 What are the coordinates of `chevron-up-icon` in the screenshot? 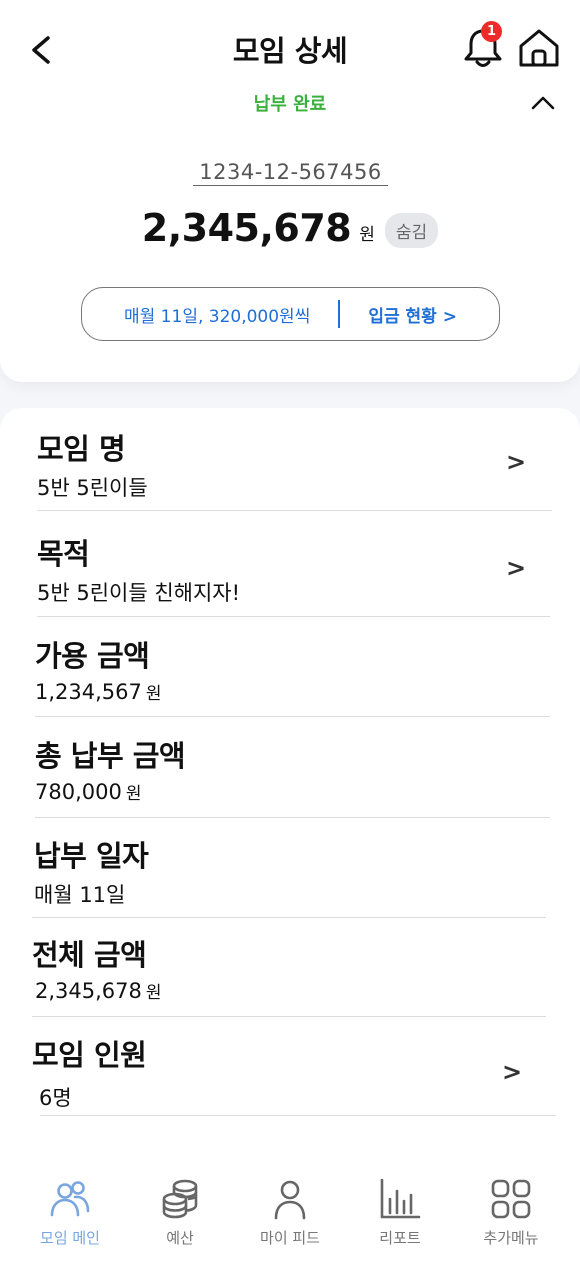 It's located at (543, 103).